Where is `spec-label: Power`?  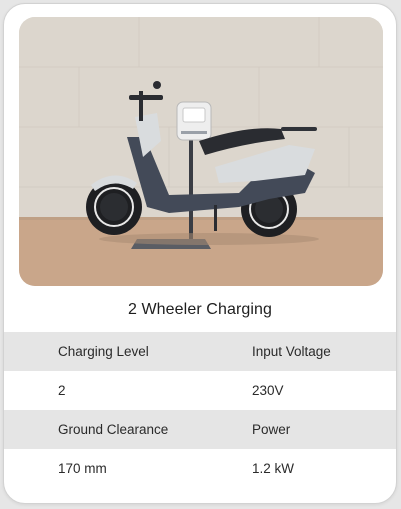
spec-label: Power is located at coordinates (271, 429).